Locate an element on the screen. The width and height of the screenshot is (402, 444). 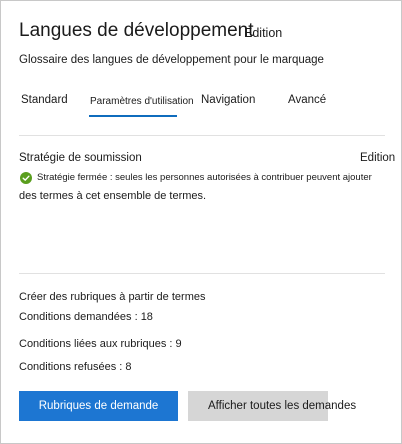
active-tab-indicator is located at coordinates (133, 116).